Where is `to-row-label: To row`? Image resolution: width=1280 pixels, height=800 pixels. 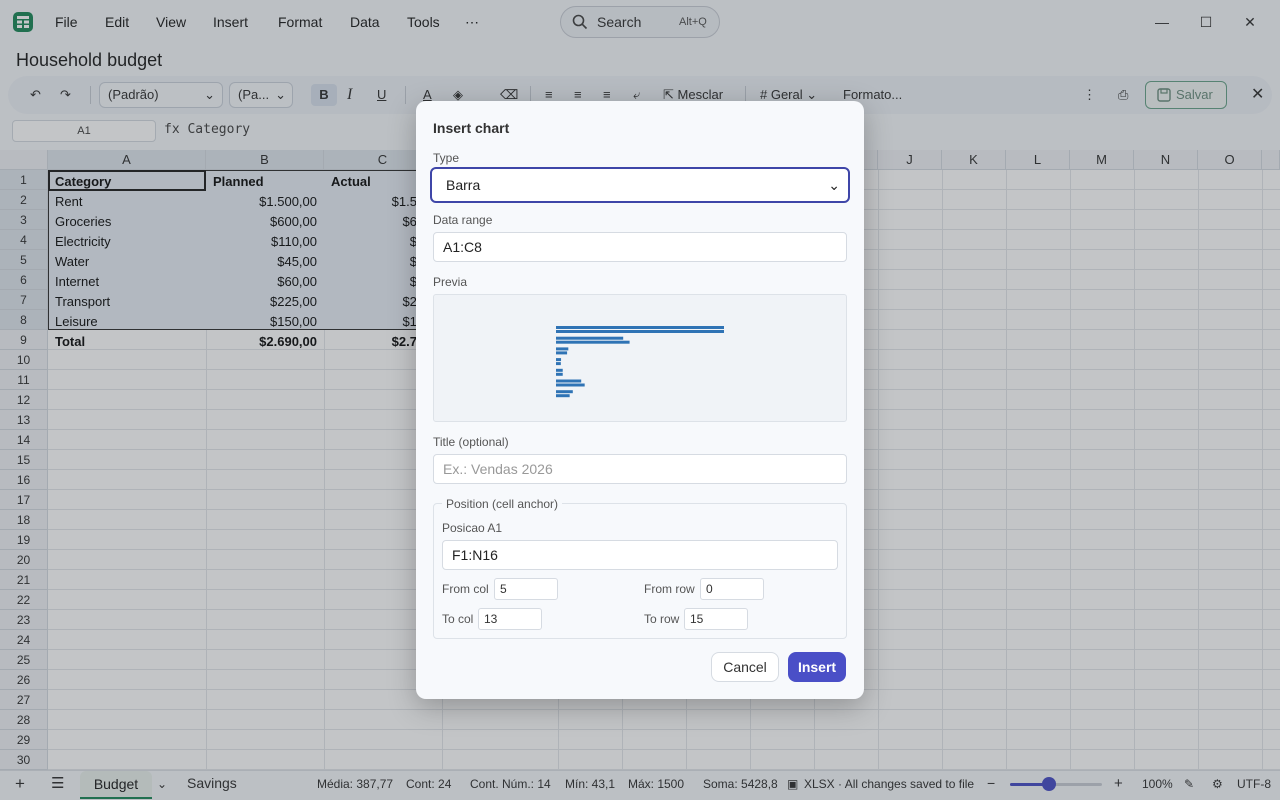
to-row-label: To row is located at coordinates (662, 619).